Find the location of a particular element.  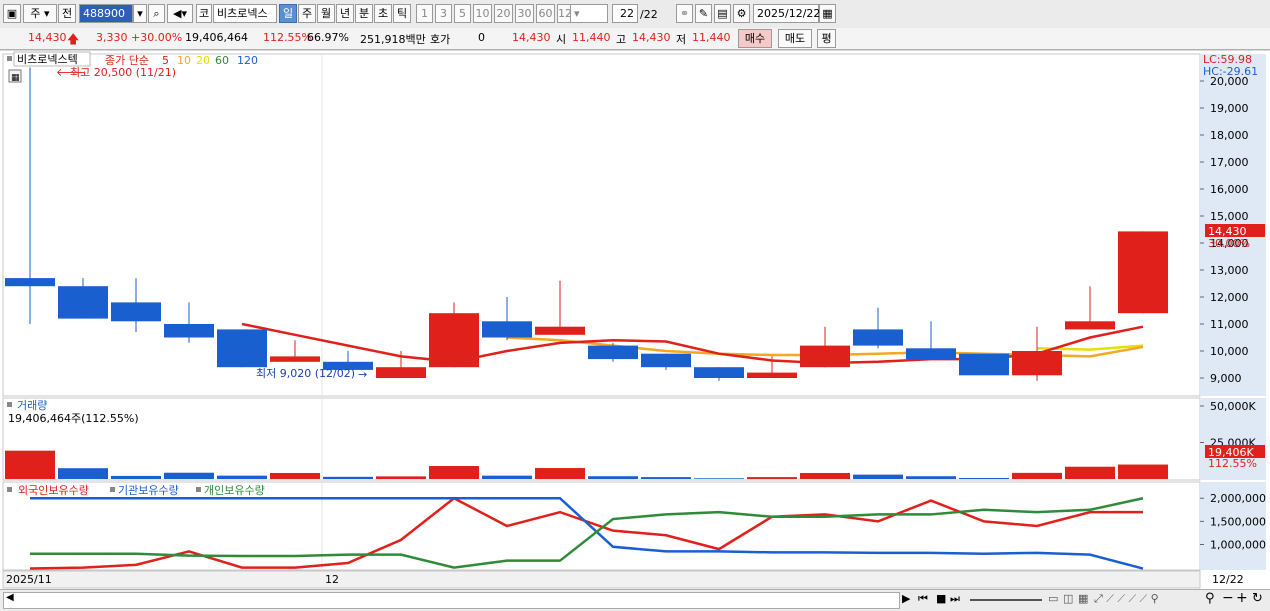

amount: 251,918백만 is located at coordinates (393, 39).